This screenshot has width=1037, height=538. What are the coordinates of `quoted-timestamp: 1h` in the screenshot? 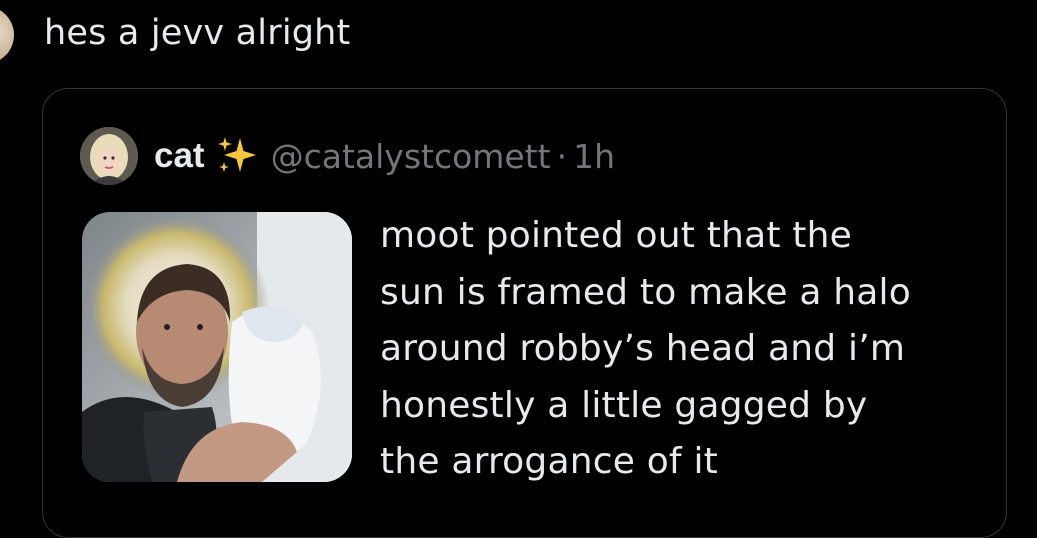 It's located at (594, 156).